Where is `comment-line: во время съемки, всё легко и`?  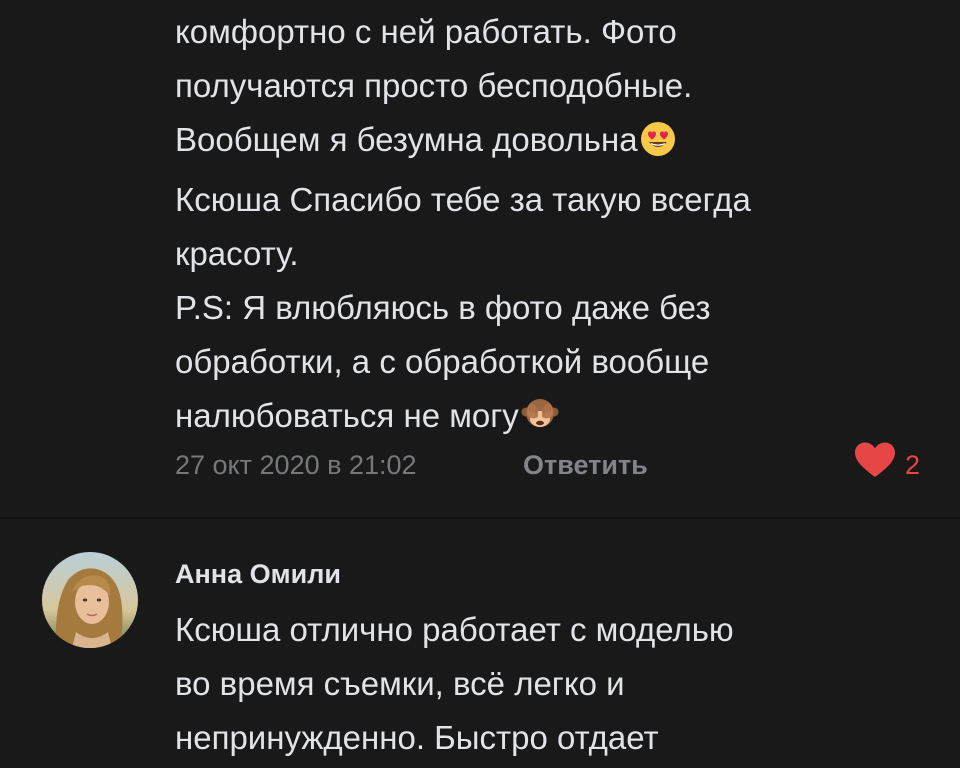
comment-line: во время съемки, всё легко и is located at coordinates (400, 683).